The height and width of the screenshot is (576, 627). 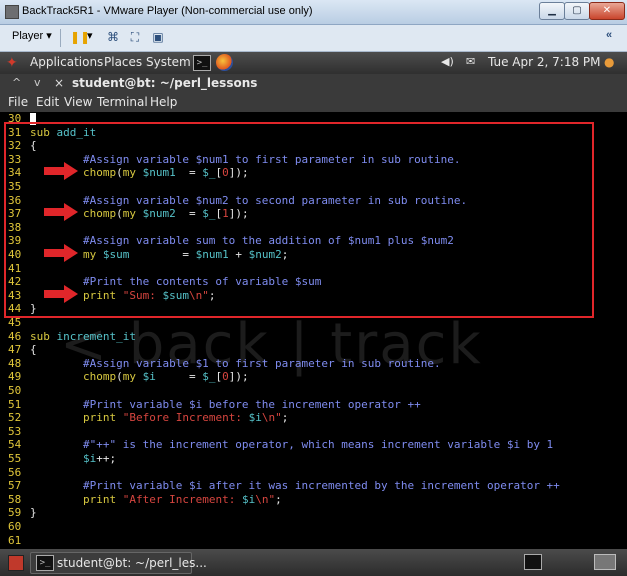 I want to click on show-desktop-icon, so click(x=16, y=563).